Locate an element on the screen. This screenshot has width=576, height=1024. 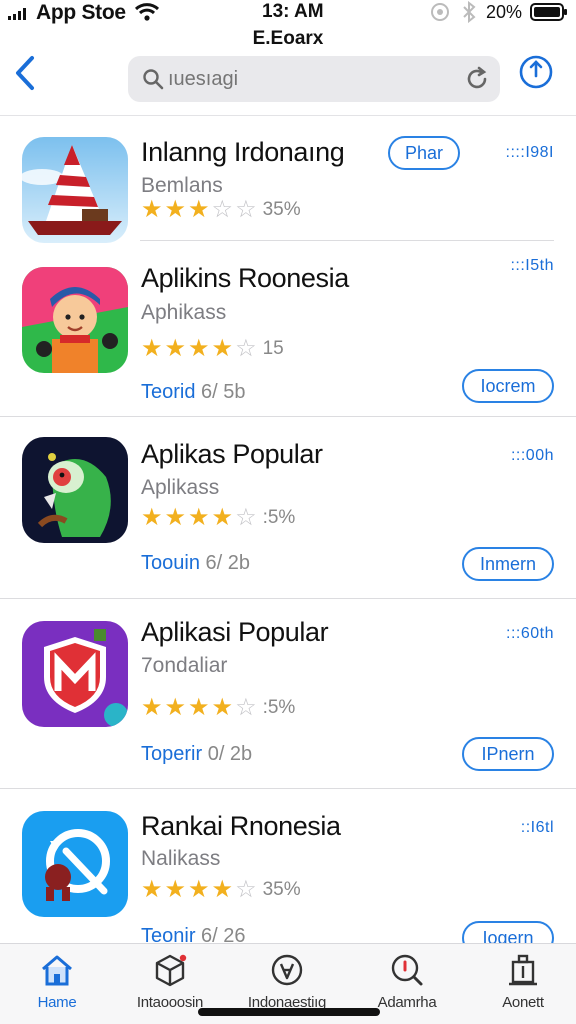
bluetooth-icon is located at coordinates (469, 12).